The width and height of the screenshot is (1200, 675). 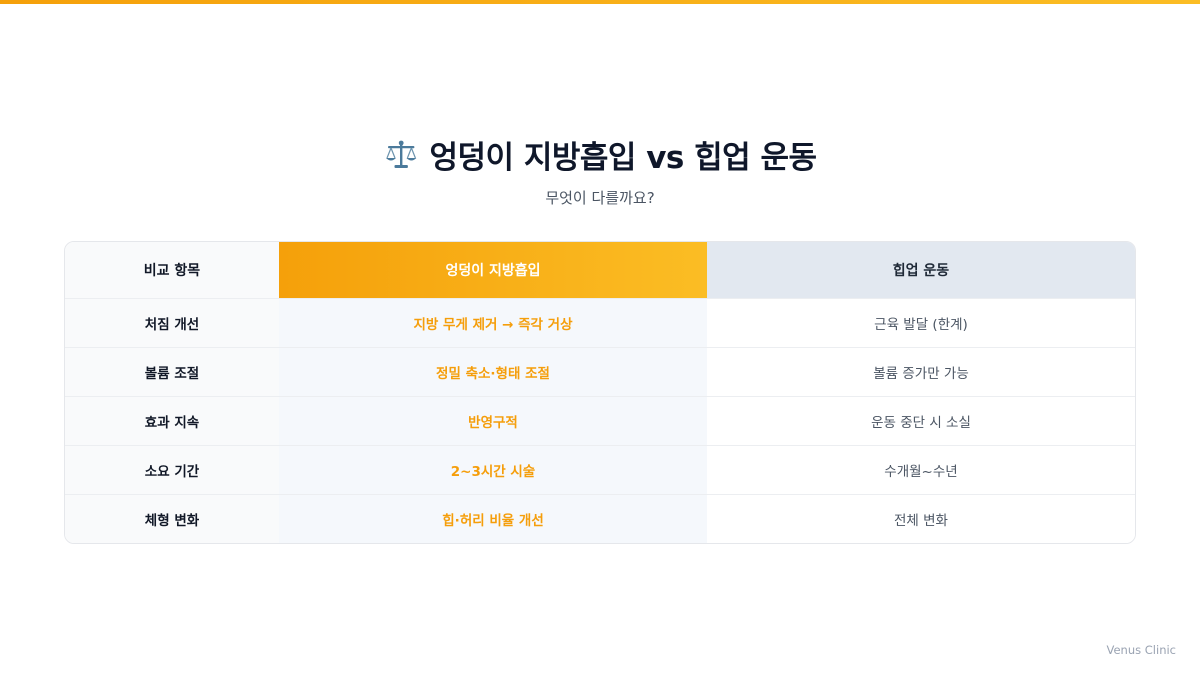 I want to click on header-cell-liposuction: 엉덩이 지방흡입, so click(x=493, y=270).